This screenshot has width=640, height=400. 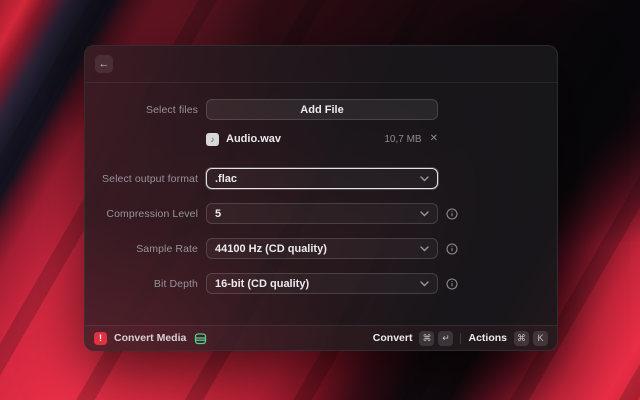 I want to click on k-key-icon: K, so click(x=540, y=338).